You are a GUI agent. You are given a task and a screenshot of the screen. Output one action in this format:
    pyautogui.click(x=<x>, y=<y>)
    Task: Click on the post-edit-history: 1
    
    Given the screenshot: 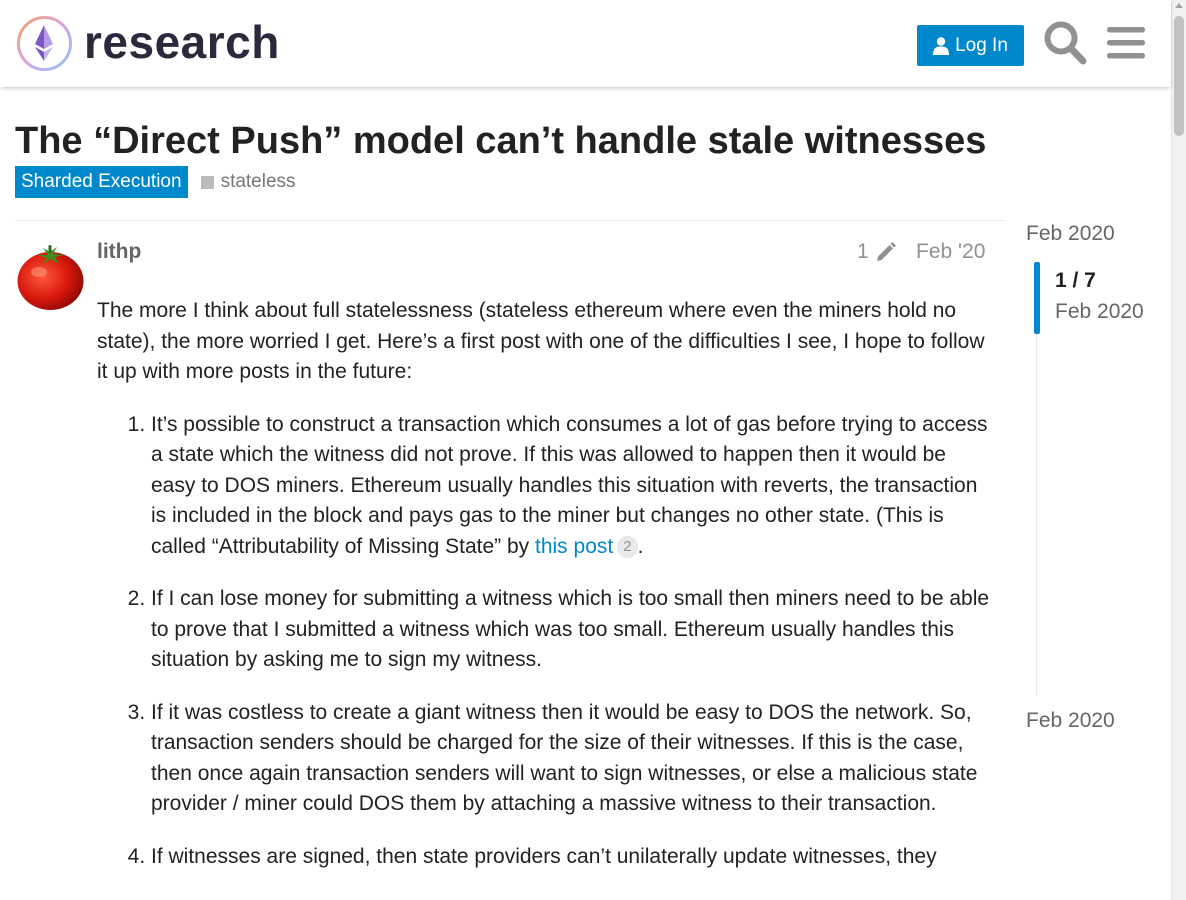 What is the action you would take?
    pyautogui.click(x=877, y=252)
    